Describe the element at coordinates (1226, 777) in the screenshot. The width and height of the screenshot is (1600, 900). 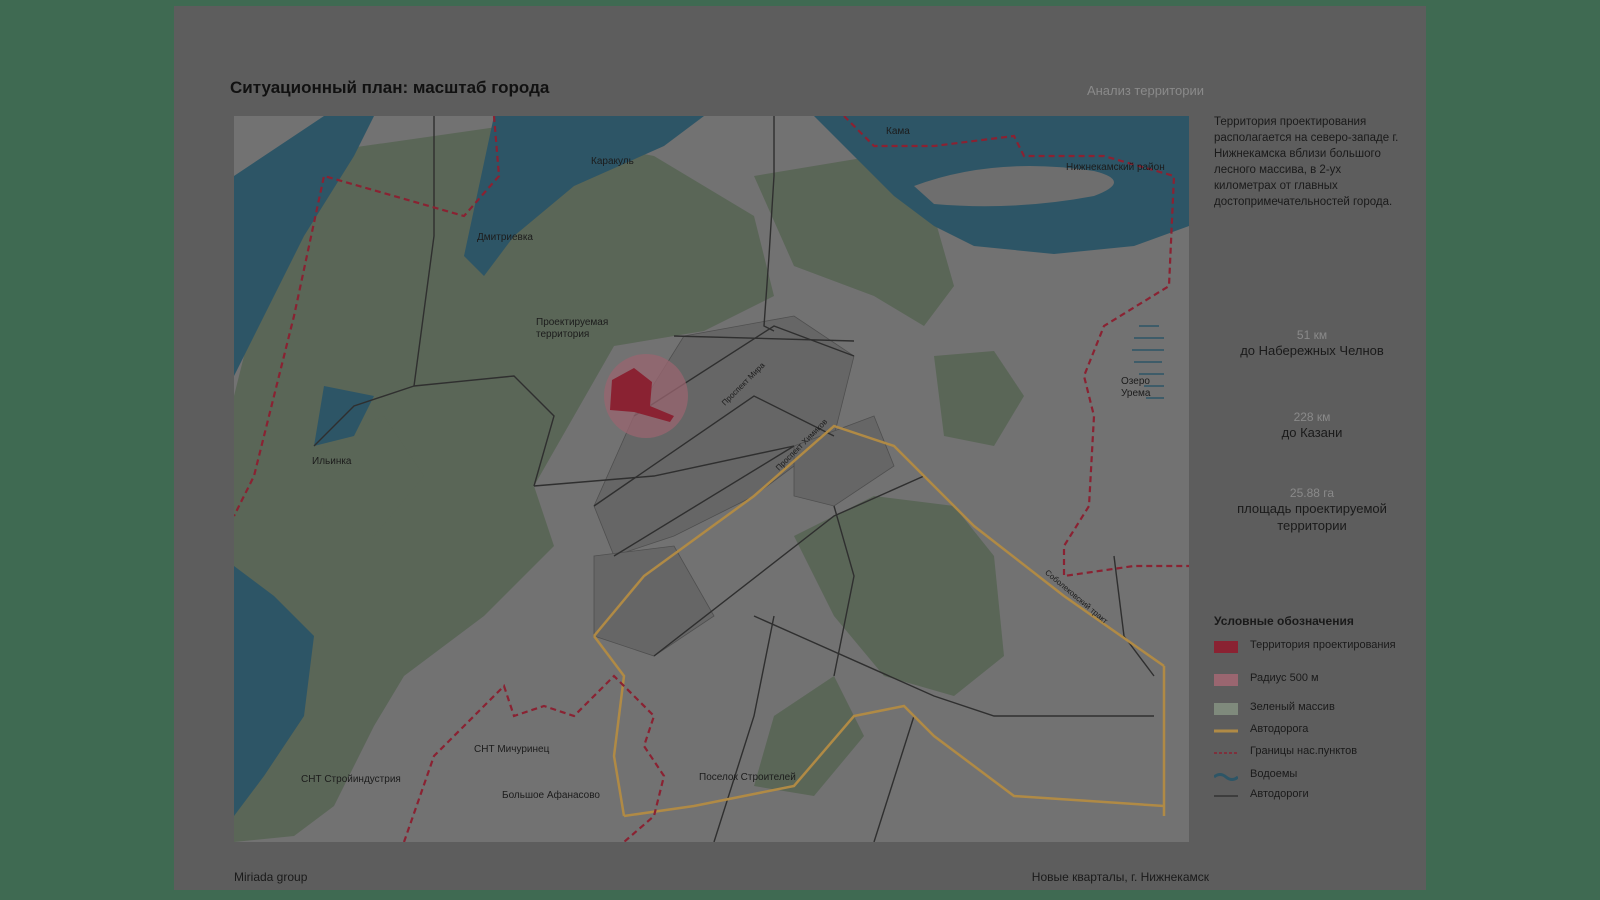
I see `water-swatch` at that location.